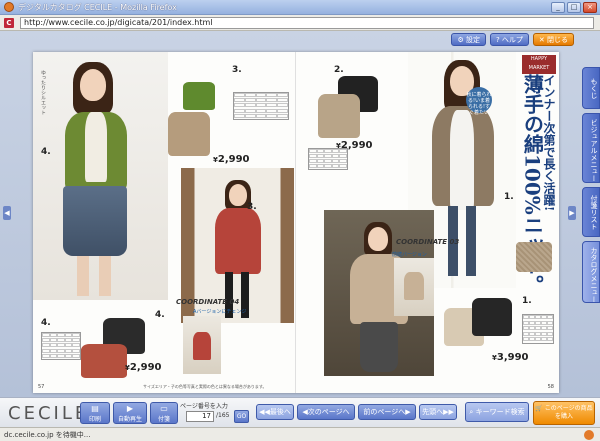 This screenshot has height=441, width=600. Describe the element at coordinates (591, 272) in the screenshot. I see `tab-catalog-menu: カタログメニュー` at that location.